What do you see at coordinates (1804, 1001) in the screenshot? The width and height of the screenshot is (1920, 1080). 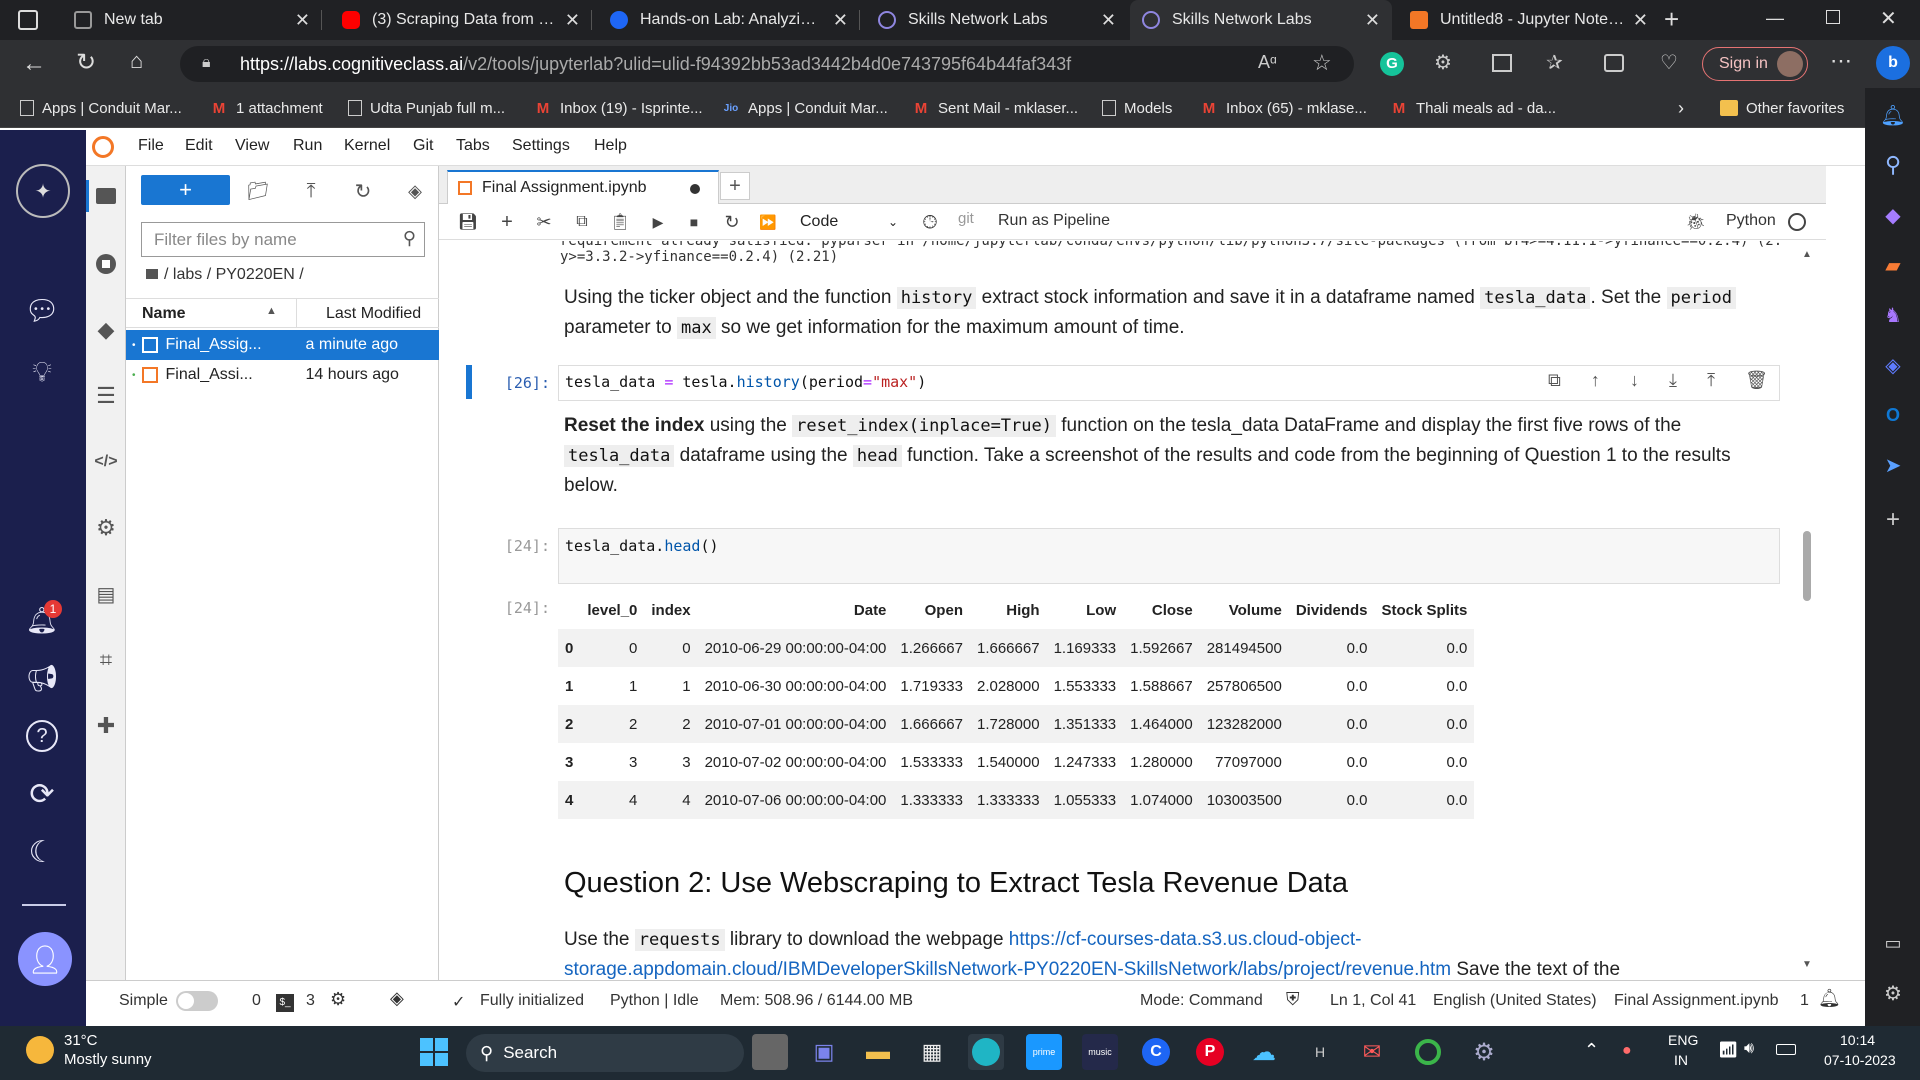 I see `notification-count: 1` at bounding box center [1804, 1001].